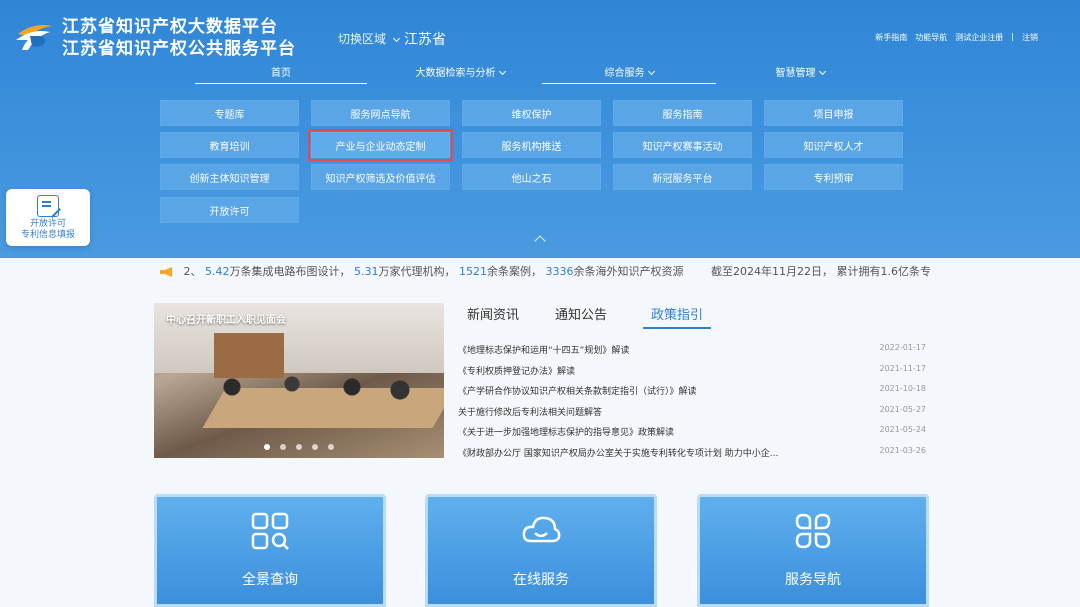 The height and width of the screenshot is (607, 1080). Describe the element at coordinates (813, 550) in the screenshot. I see `service-card-navigation: 服务导航` at that location.